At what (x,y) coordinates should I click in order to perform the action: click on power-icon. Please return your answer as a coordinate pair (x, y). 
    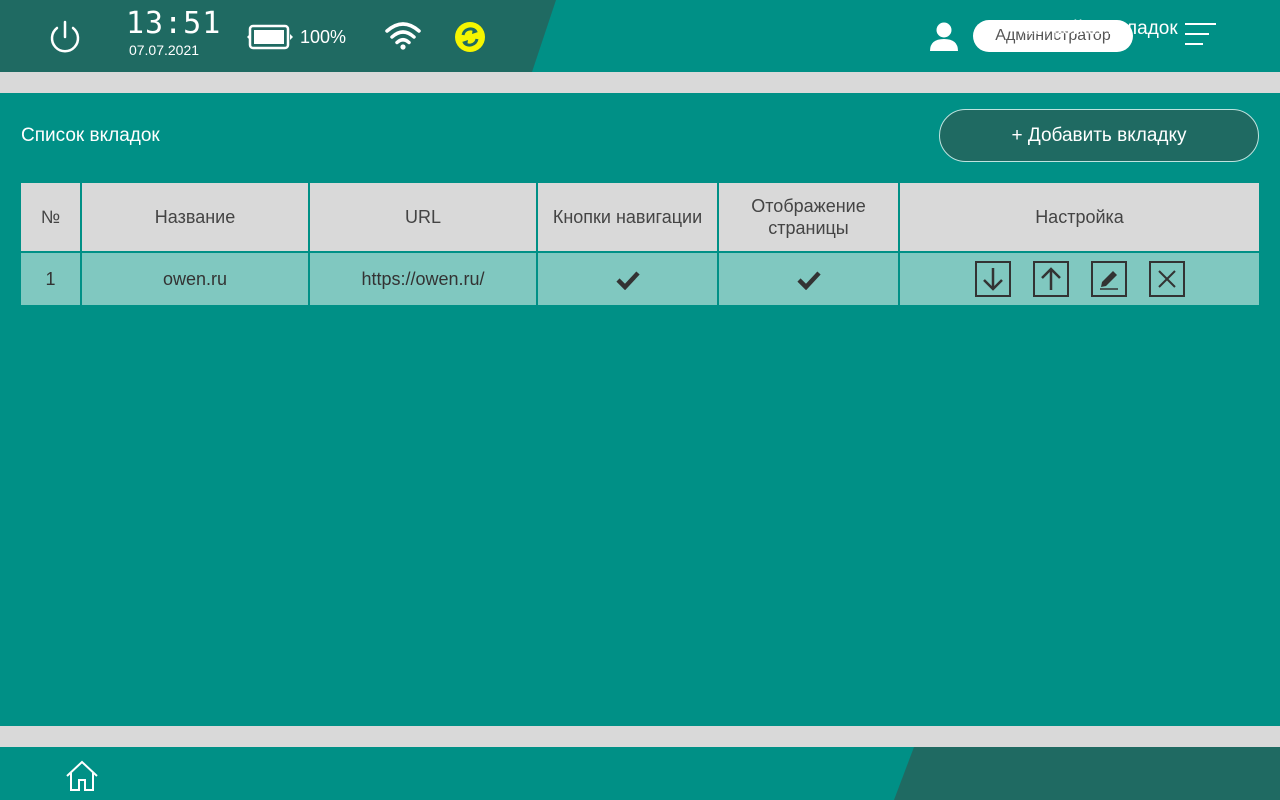
    Looking at the image, I should click on (65, 36).